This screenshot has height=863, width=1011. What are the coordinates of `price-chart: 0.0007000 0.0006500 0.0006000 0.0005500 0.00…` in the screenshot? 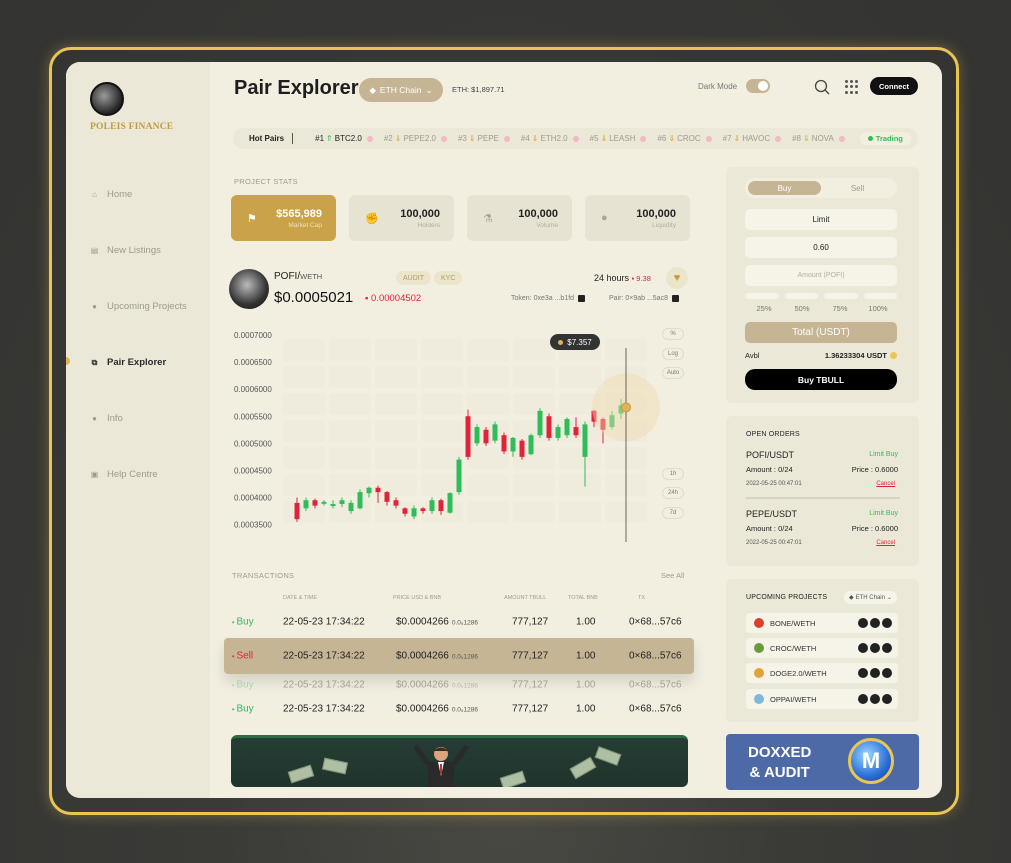 It's located at (459, 435).